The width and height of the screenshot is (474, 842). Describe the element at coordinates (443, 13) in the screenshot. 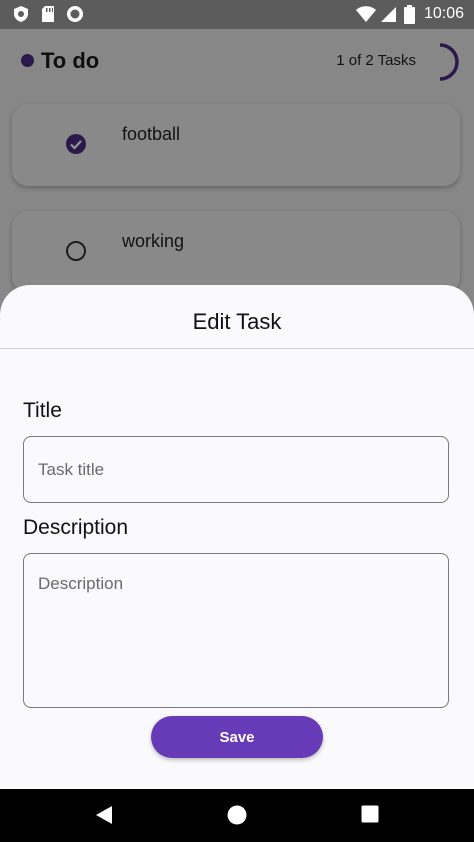

I see `status-time: 10:06` at that location.